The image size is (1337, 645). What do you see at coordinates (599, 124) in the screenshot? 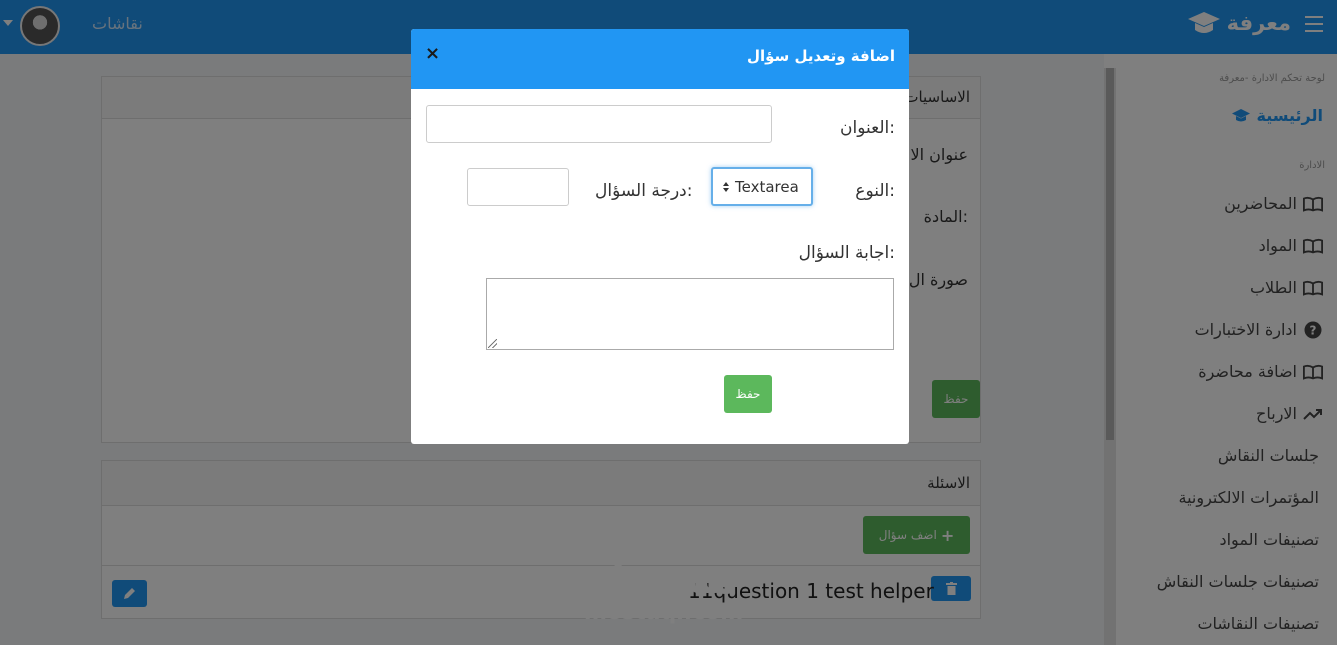
I see `title-input` at bounding box center [599, 124].